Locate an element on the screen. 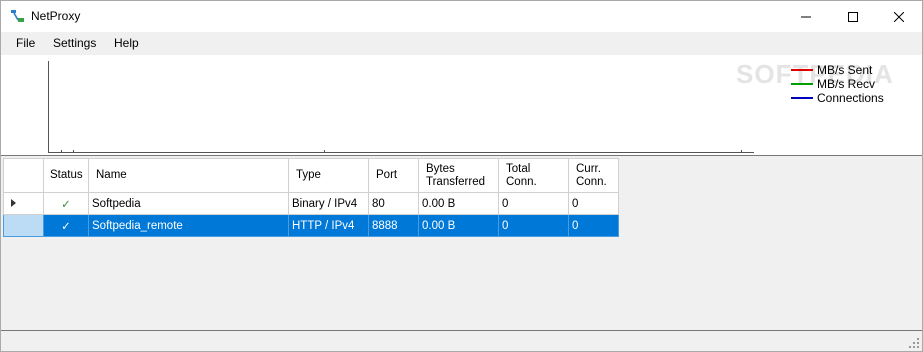 The image size is (923, 352). legend-item-recv: MB/s Recv is located at coordinates (837, 84).